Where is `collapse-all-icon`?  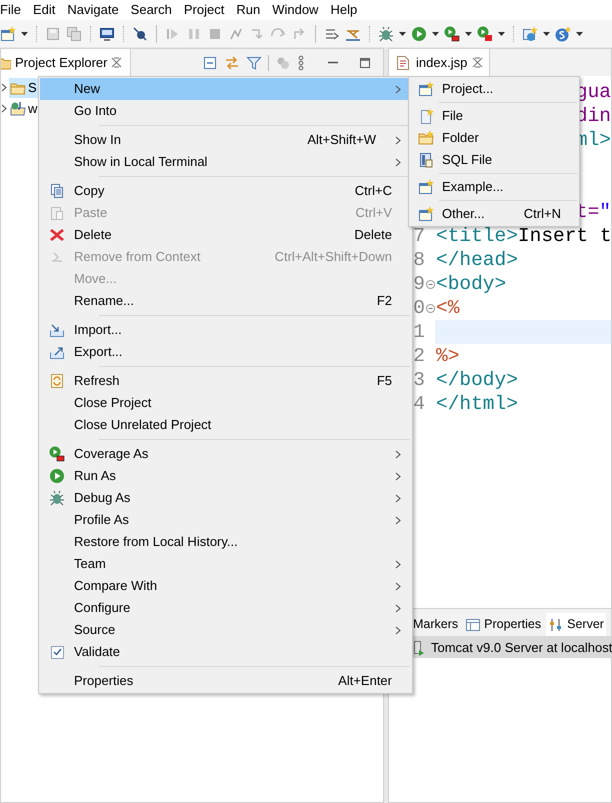 collapse-all-icon is located at coordinates (210, 62).